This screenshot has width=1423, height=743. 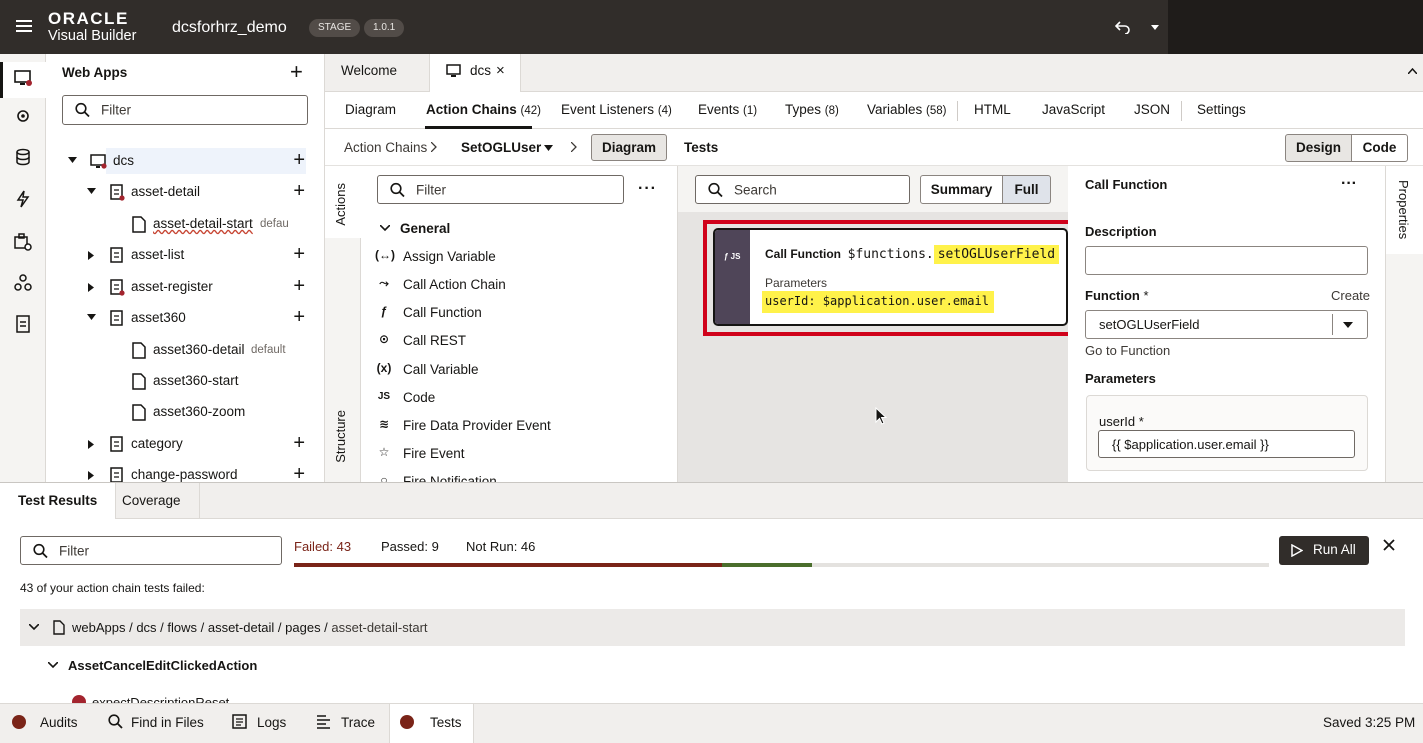 I want to click on results-filter-input: Filter, so click(x=151, y=550).